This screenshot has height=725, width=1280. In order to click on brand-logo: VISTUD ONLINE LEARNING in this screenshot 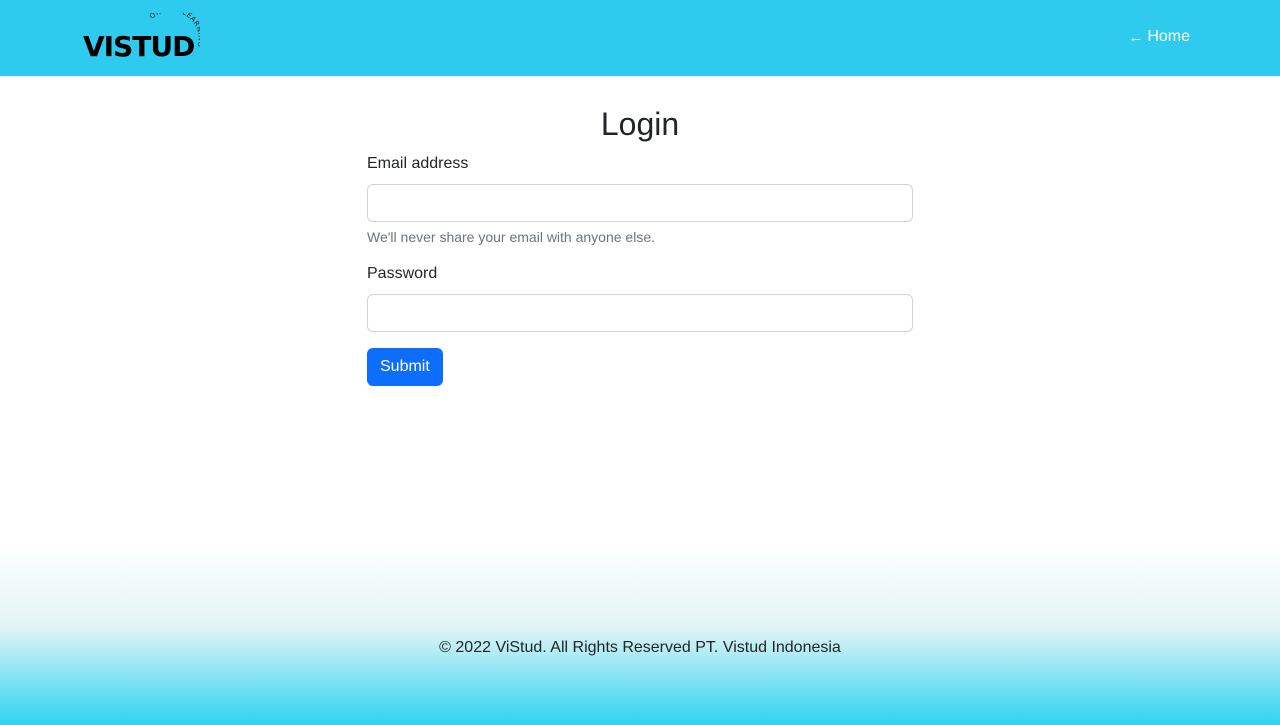, I will do `click(141, 38)`.